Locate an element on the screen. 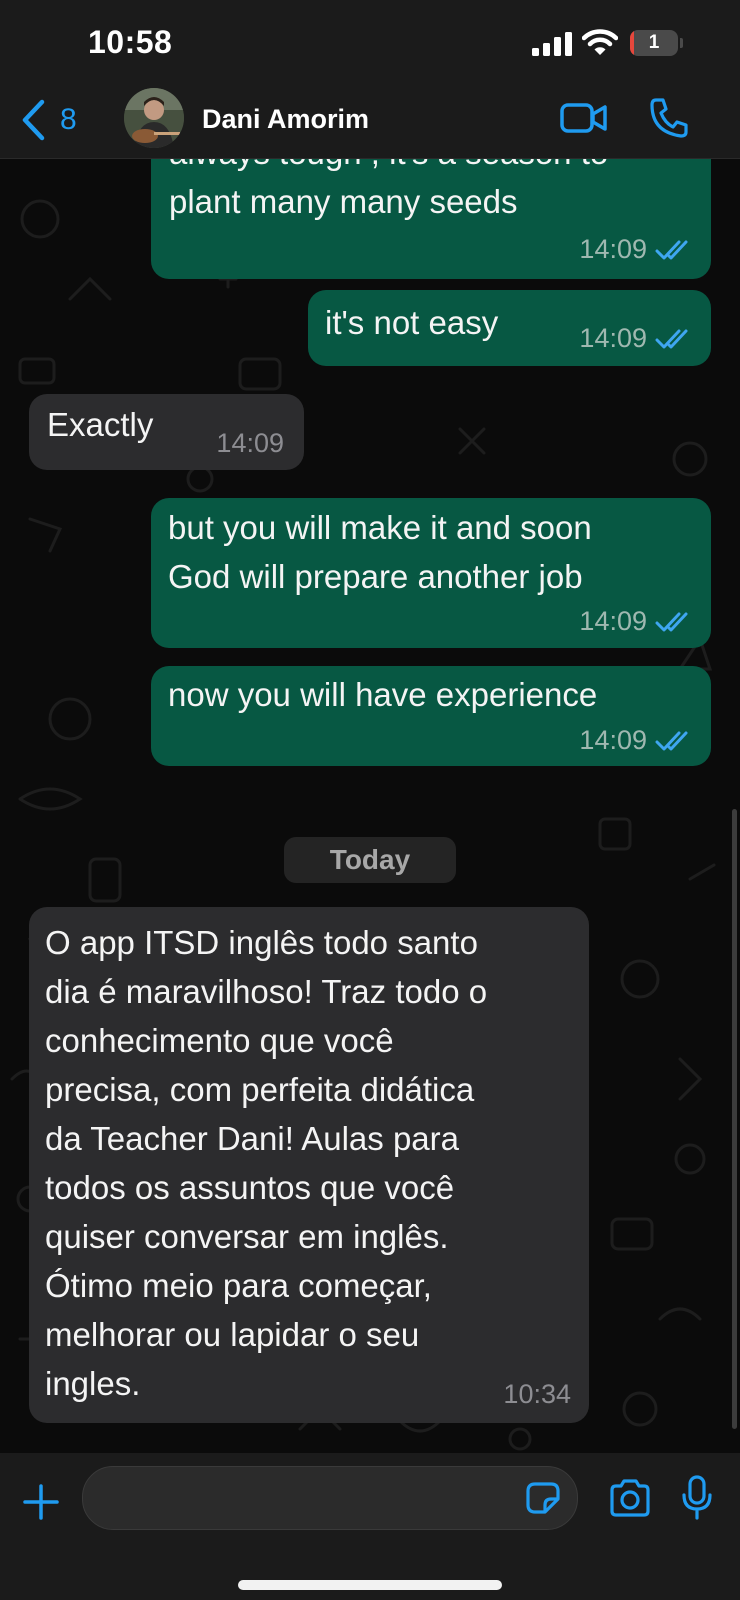  unread-count: 8 is located at coordinates (68, 119).